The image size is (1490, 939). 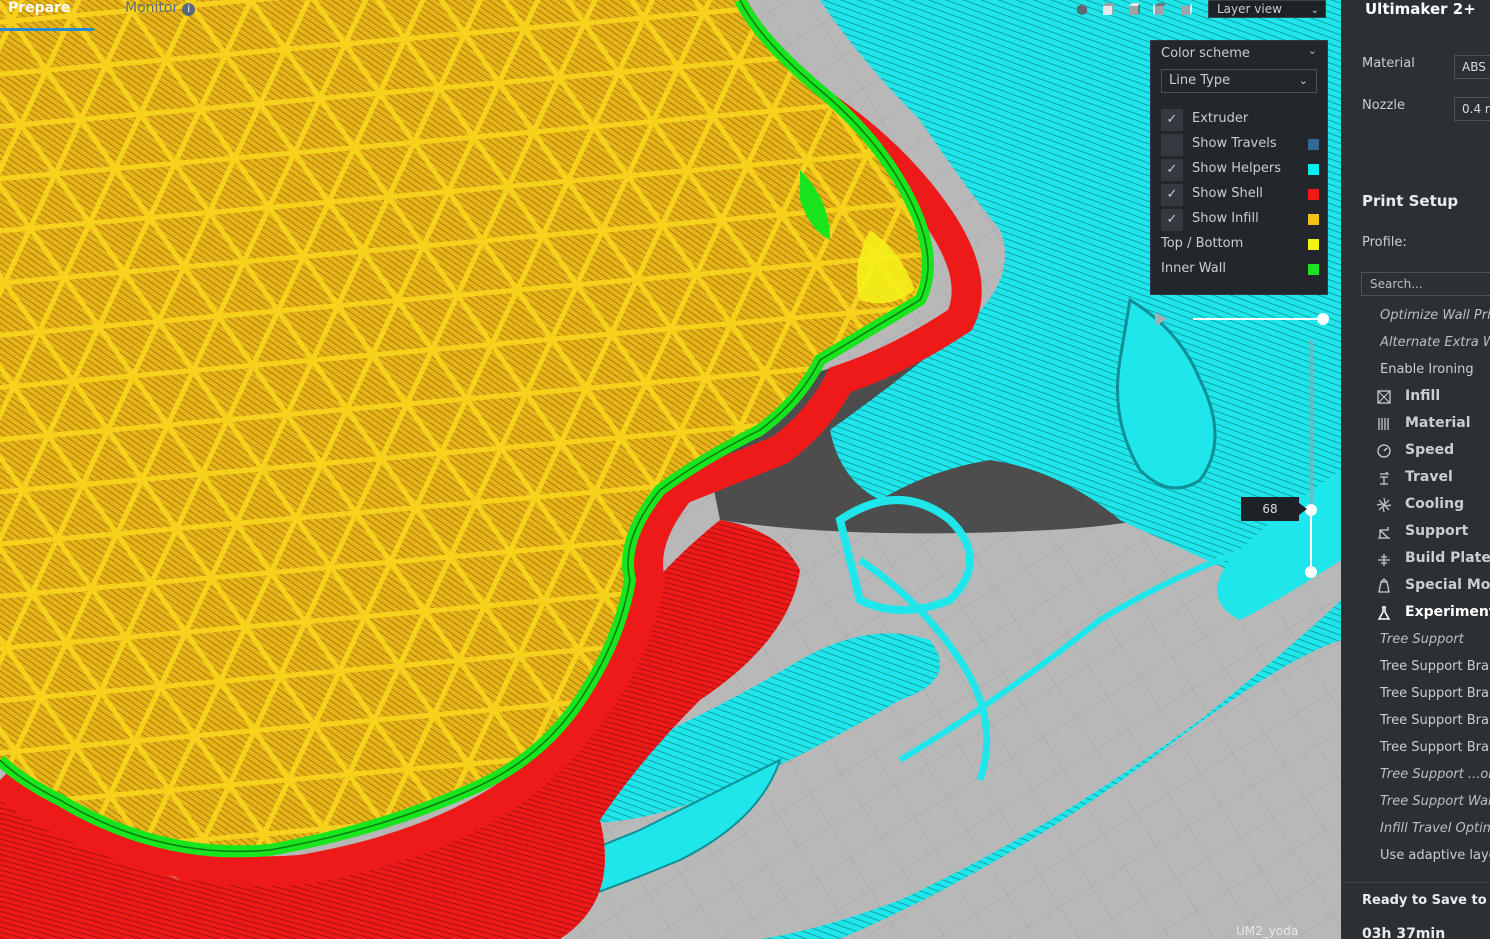 What do you see at coordinates (1274, 509) in the screenshot?
I see `current-layer-input: 68` at bounding box center [1274, 509].